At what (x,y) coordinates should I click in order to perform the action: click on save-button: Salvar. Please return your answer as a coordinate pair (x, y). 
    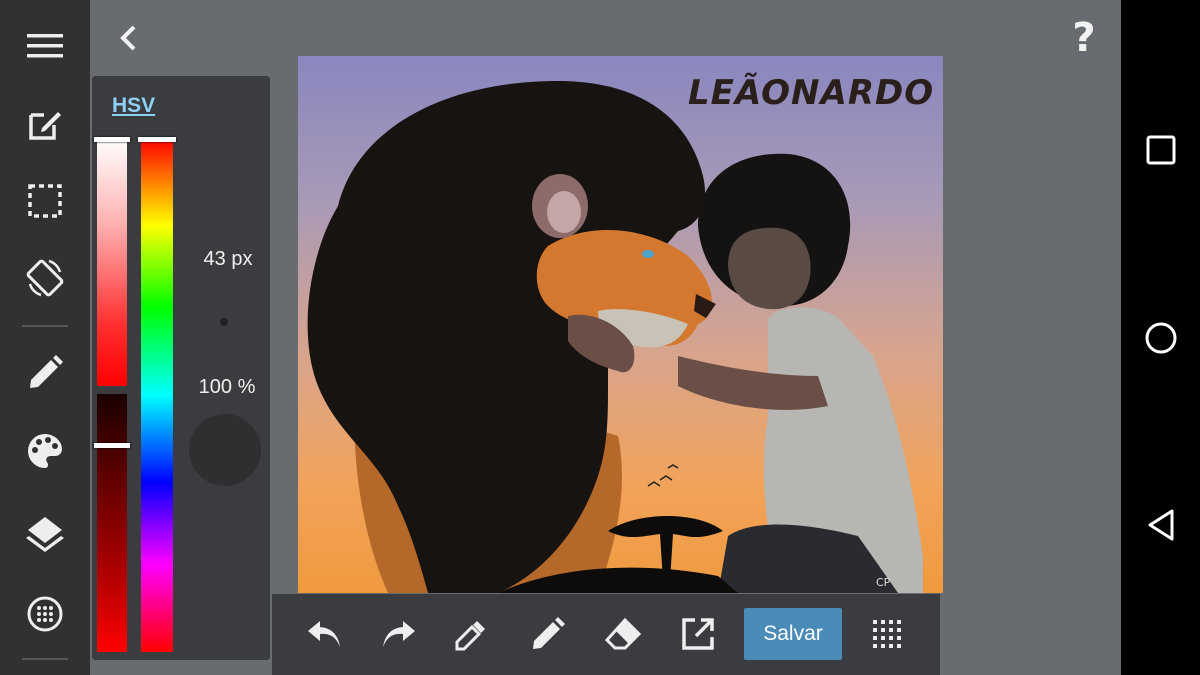
    Looking at the image, I should click on (793, 634).